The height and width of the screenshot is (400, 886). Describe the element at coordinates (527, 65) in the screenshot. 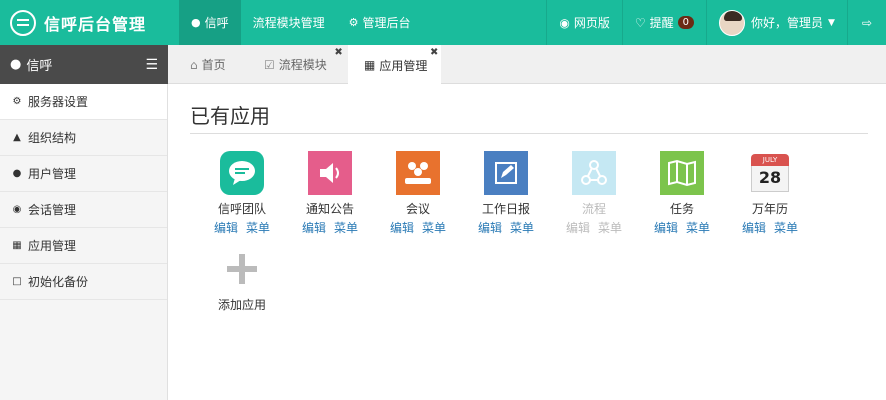

I see `tab-bar: ⌂ 首页 ☑ 流程模块 ✖ ▦ 应用管理 ✖` at that location.